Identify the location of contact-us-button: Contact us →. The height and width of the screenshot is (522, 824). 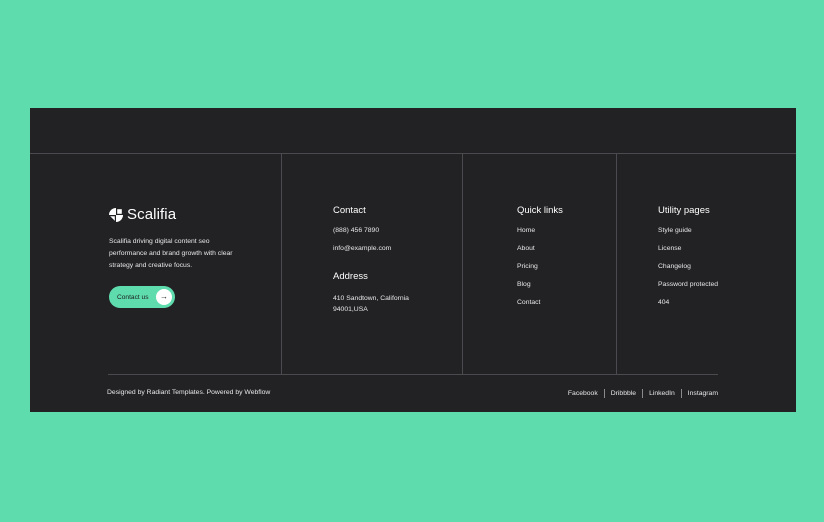
(142, 297).